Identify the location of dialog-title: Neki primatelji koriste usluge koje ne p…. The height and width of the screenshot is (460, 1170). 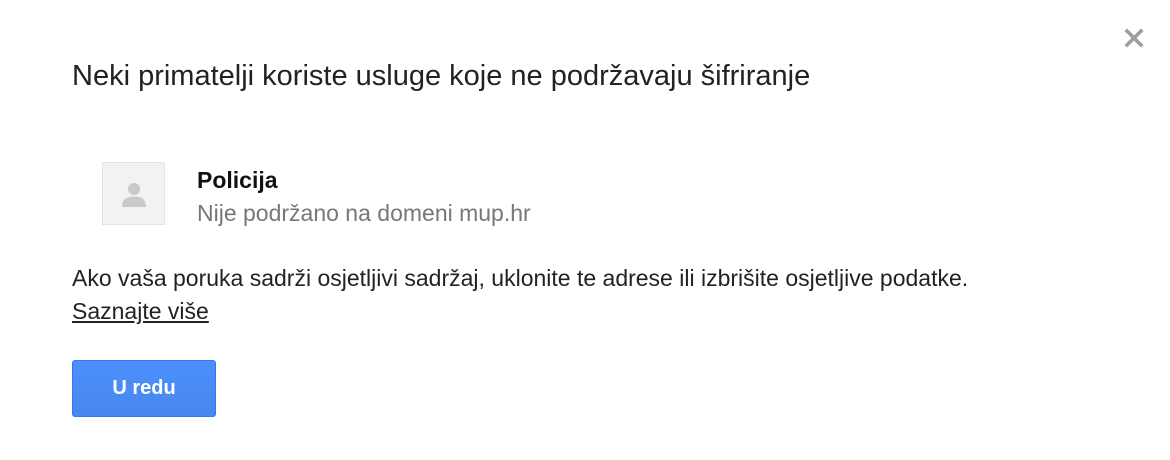
(441, 76).